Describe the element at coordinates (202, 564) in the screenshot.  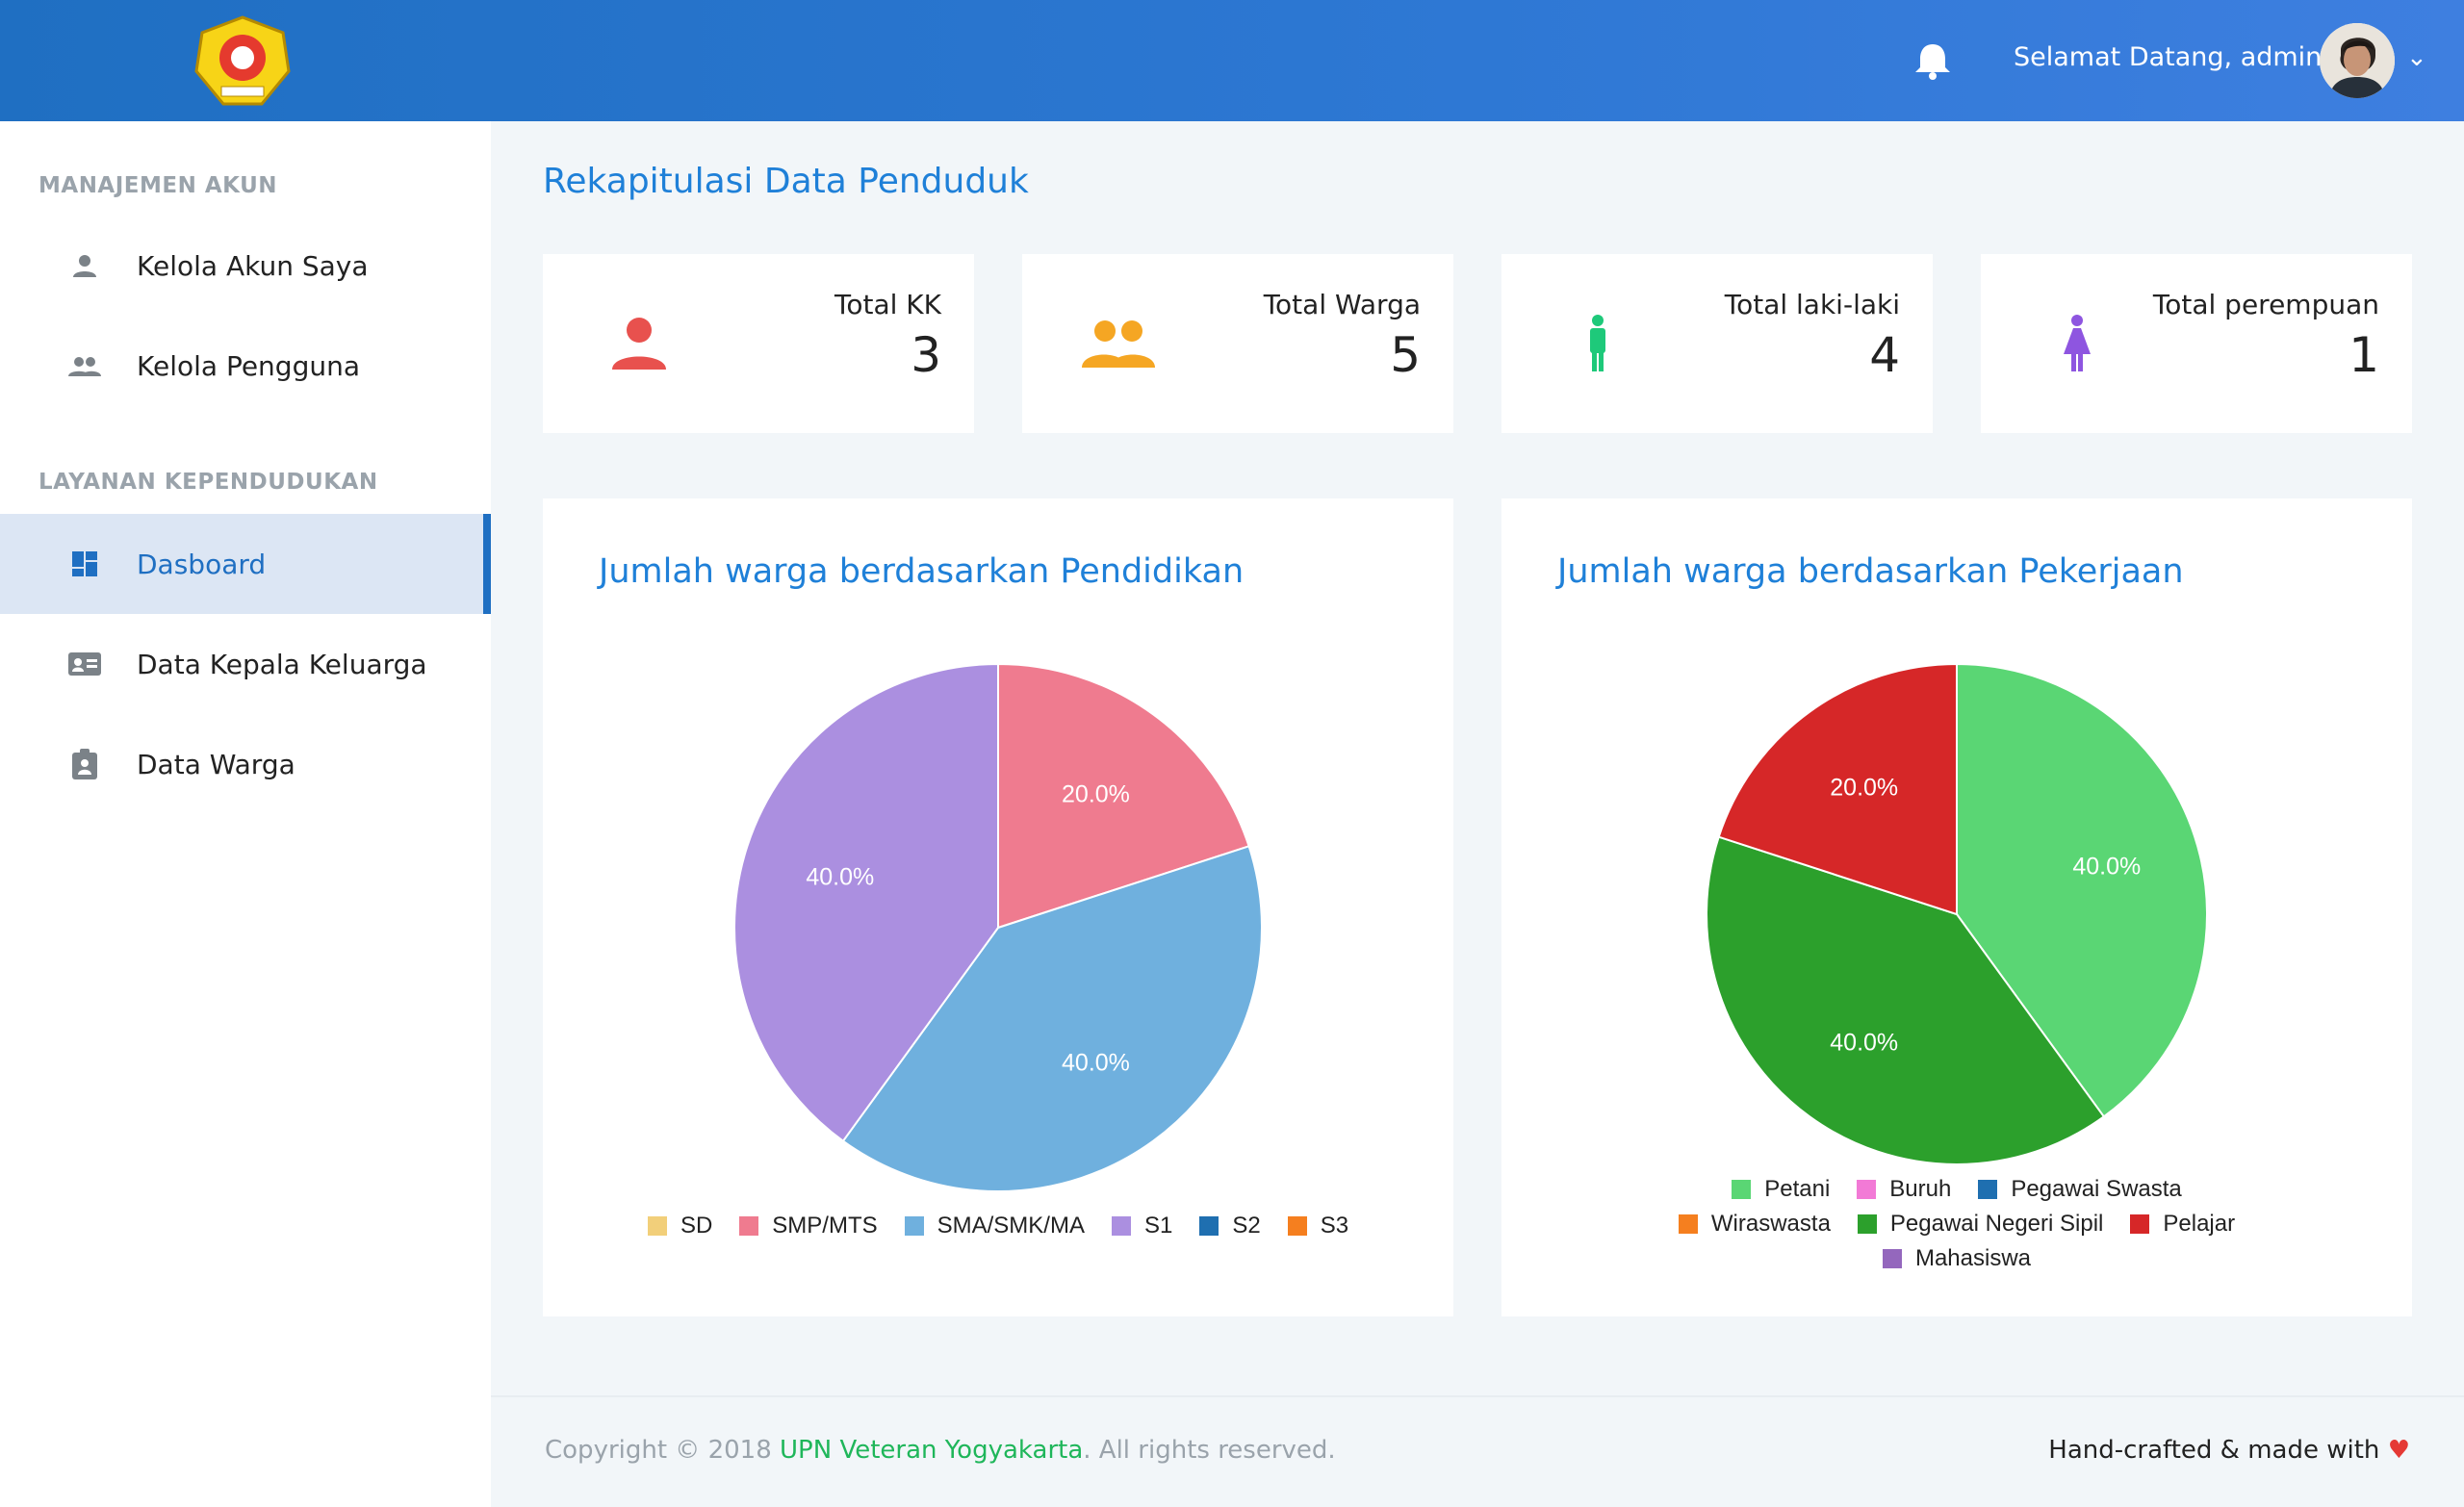
I see `sidebar-item-label: Dasboard` at that location.